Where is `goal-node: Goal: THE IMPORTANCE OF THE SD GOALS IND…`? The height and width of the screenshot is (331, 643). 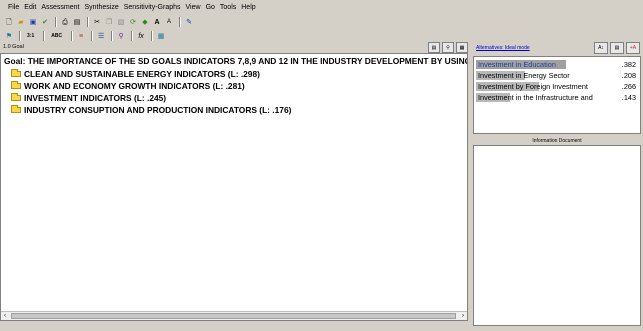 goal-node: Goal: THE IMPORTANCE OF THE SD GOALS IND… is located at coordinates (235, 61).